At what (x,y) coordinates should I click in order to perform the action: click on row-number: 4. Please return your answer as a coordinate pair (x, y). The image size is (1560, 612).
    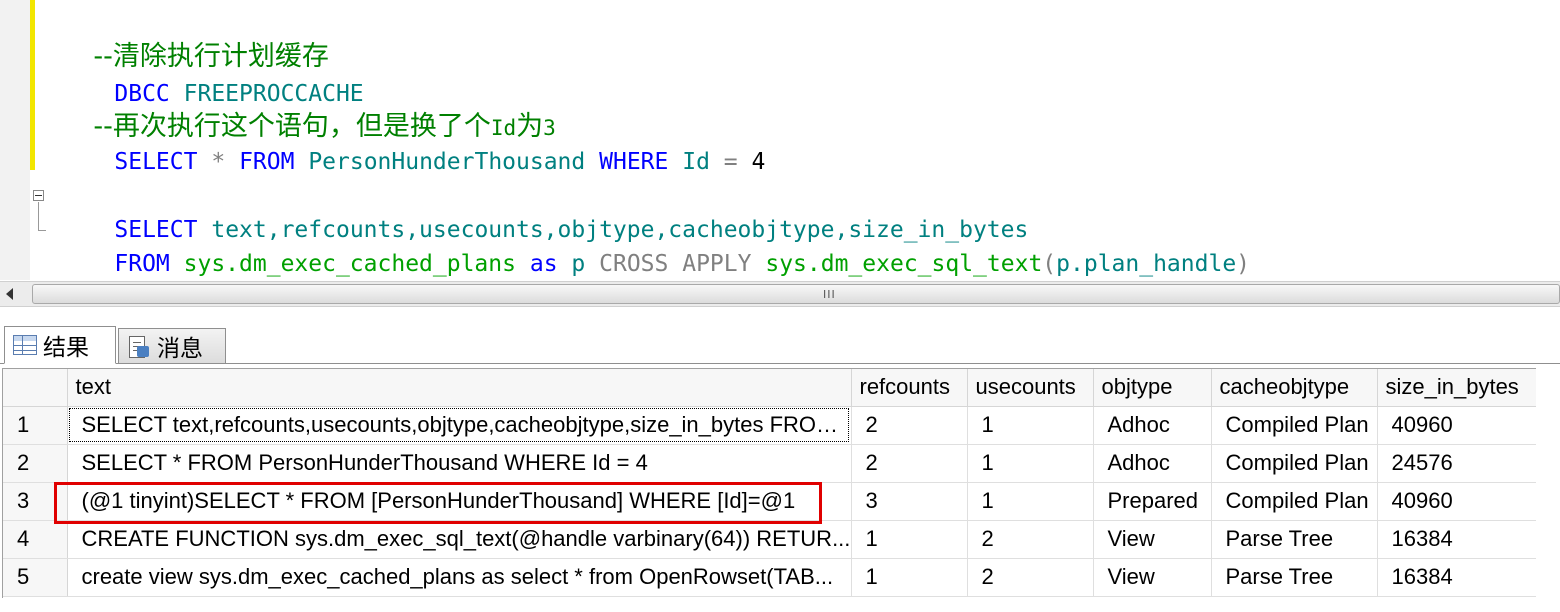
    Looking at the image, I should click on (35, 539).